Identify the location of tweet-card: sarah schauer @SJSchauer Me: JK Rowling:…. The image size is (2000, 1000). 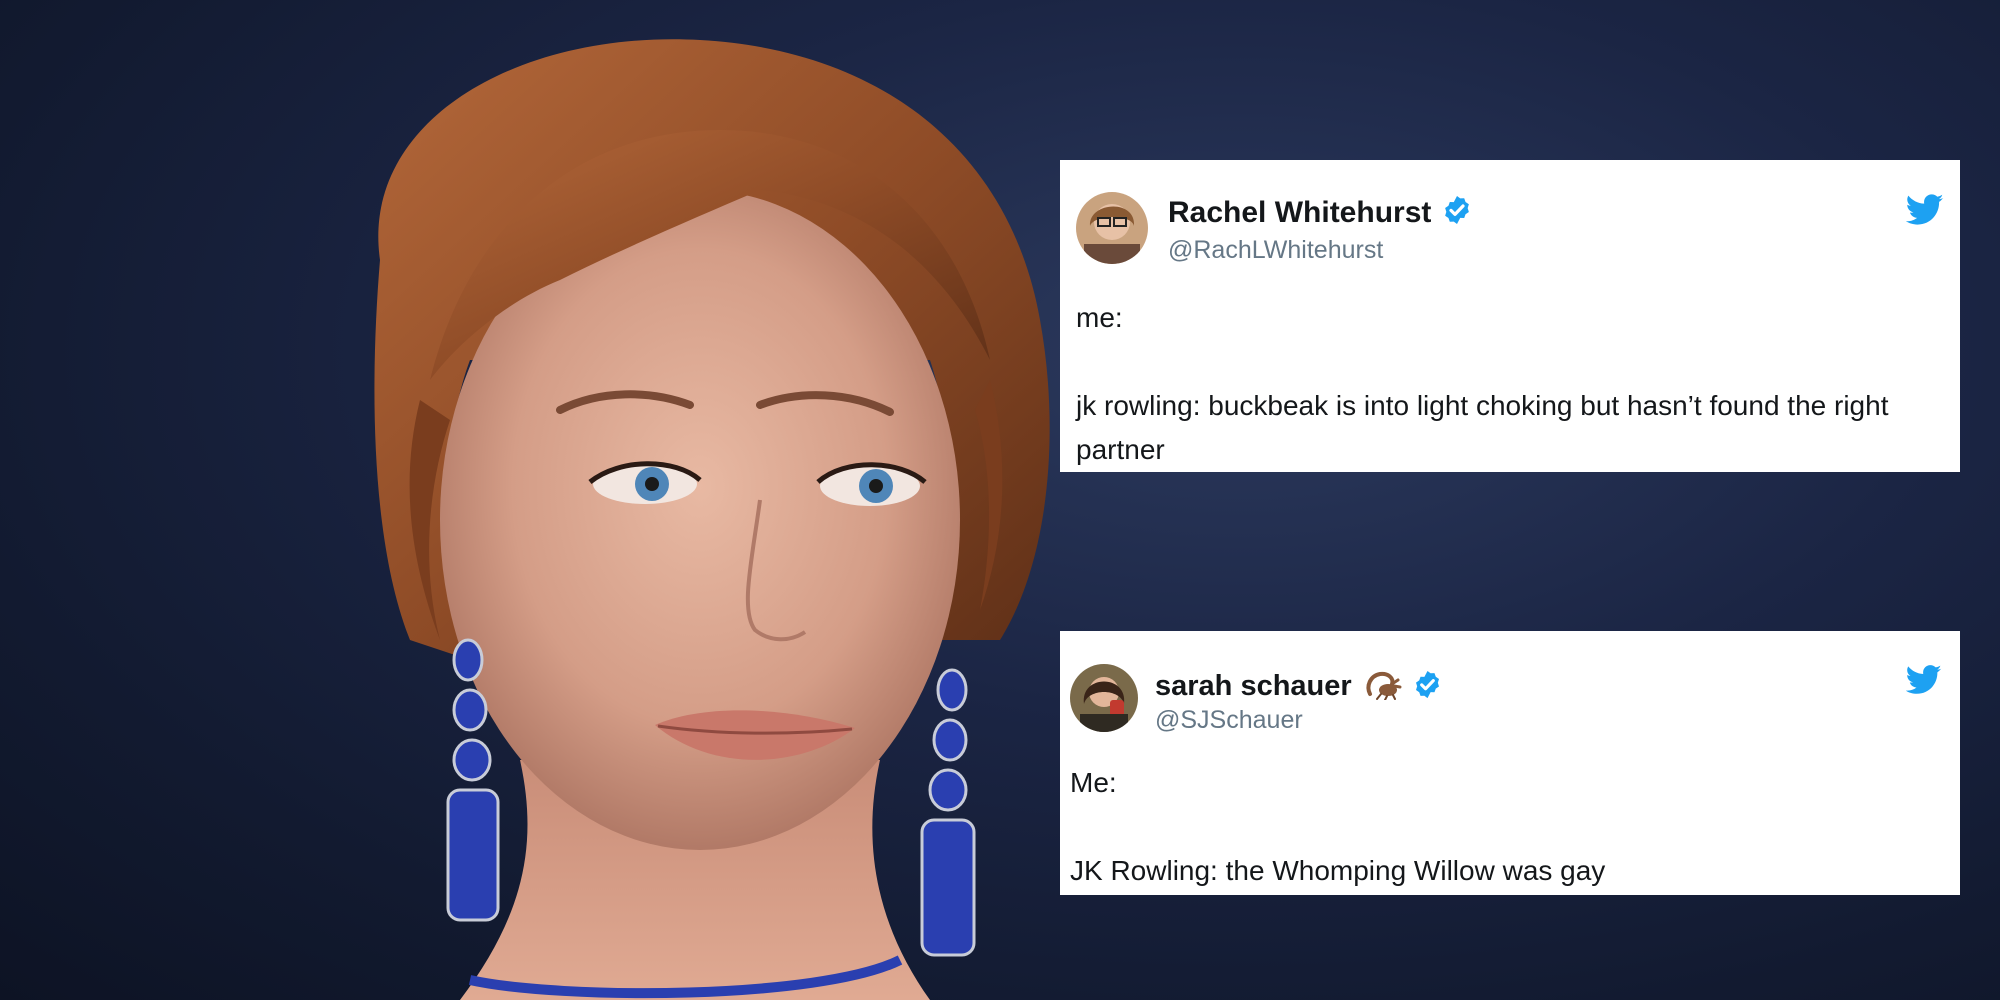
(1510, 763).